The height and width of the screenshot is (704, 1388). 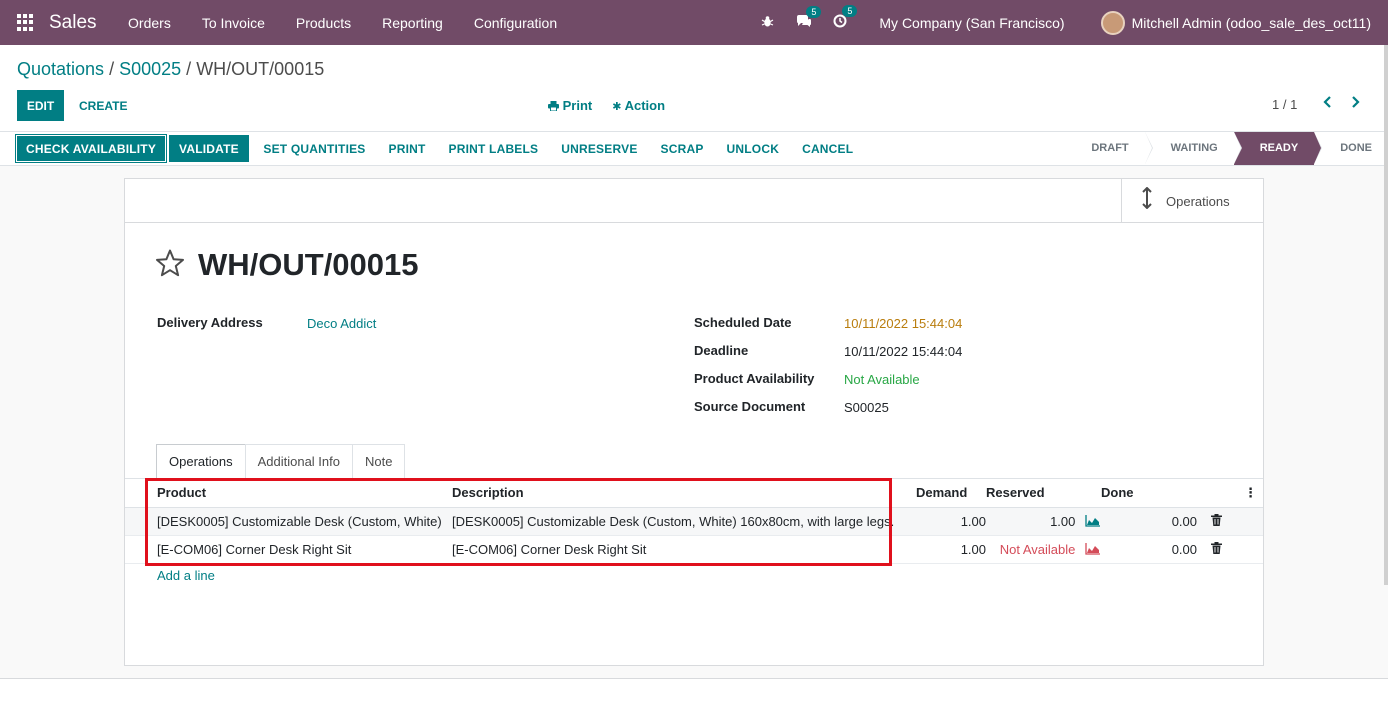 I want to click on print-labels-button: PRINT LABELS, so click(x=493, y=148).